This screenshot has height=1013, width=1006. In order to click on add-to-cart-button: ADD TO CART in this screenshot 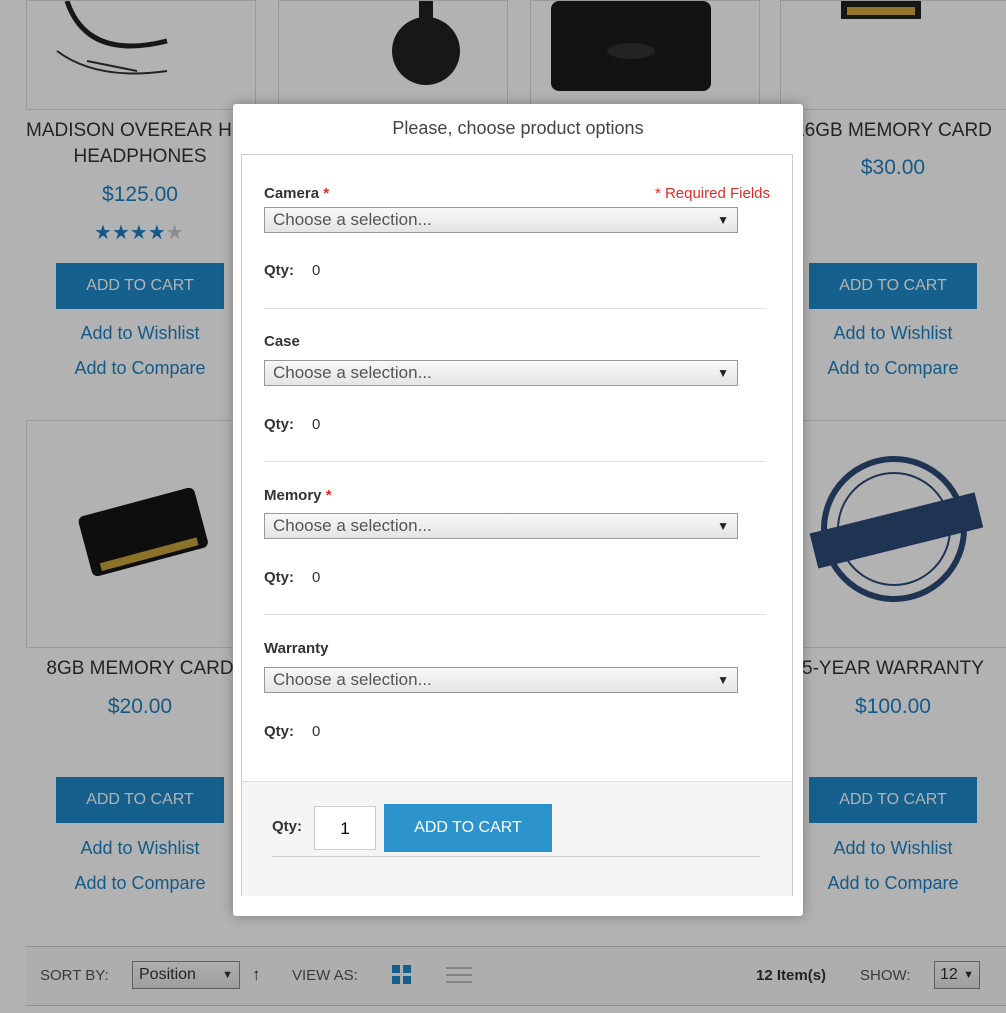, I will do `click(468, 828)`.